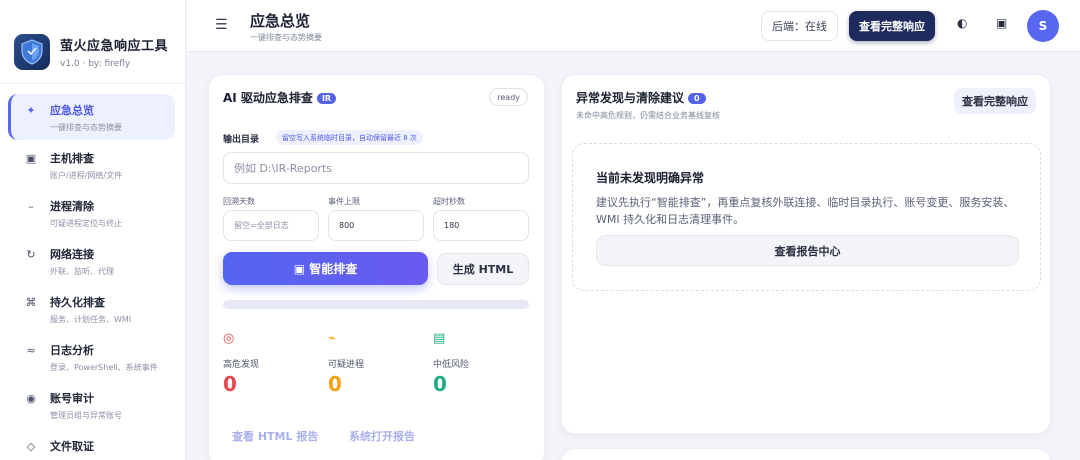 The height and width of the screenshot is (460, 1080). I want to click on anomaly-card-title: 异常发现与清除建议 0, so click(641, 97).